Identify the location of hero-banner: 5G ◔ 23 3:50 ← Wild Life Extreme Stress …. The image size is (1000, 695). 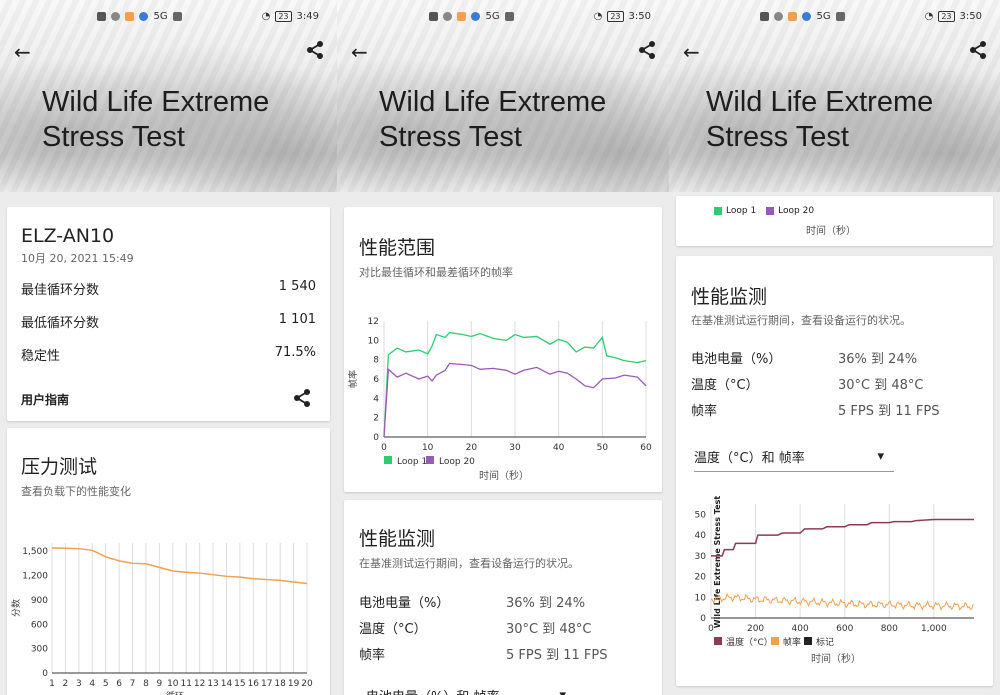
(503, 96).